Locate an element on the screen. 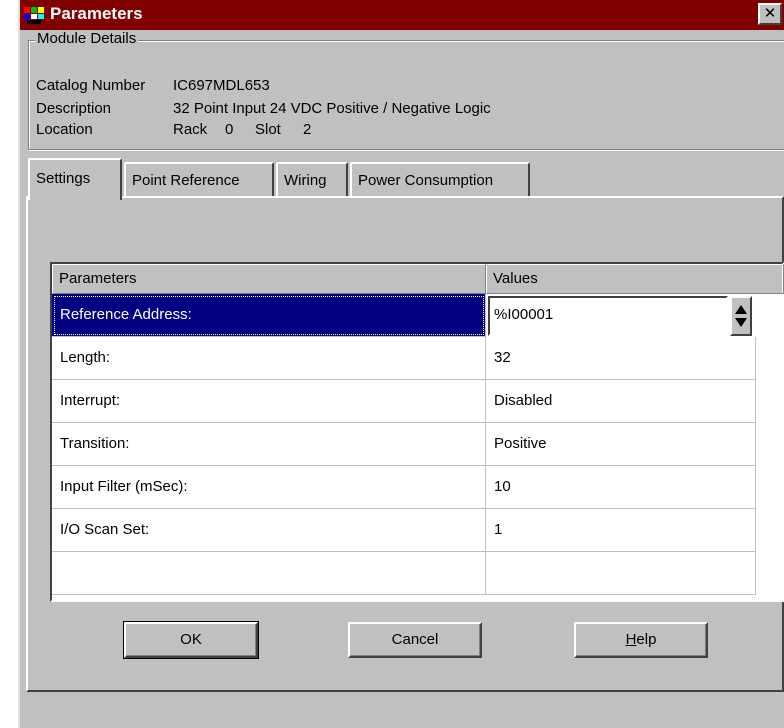  tab-wiring: Wiring is located at coordinates (312, 179).